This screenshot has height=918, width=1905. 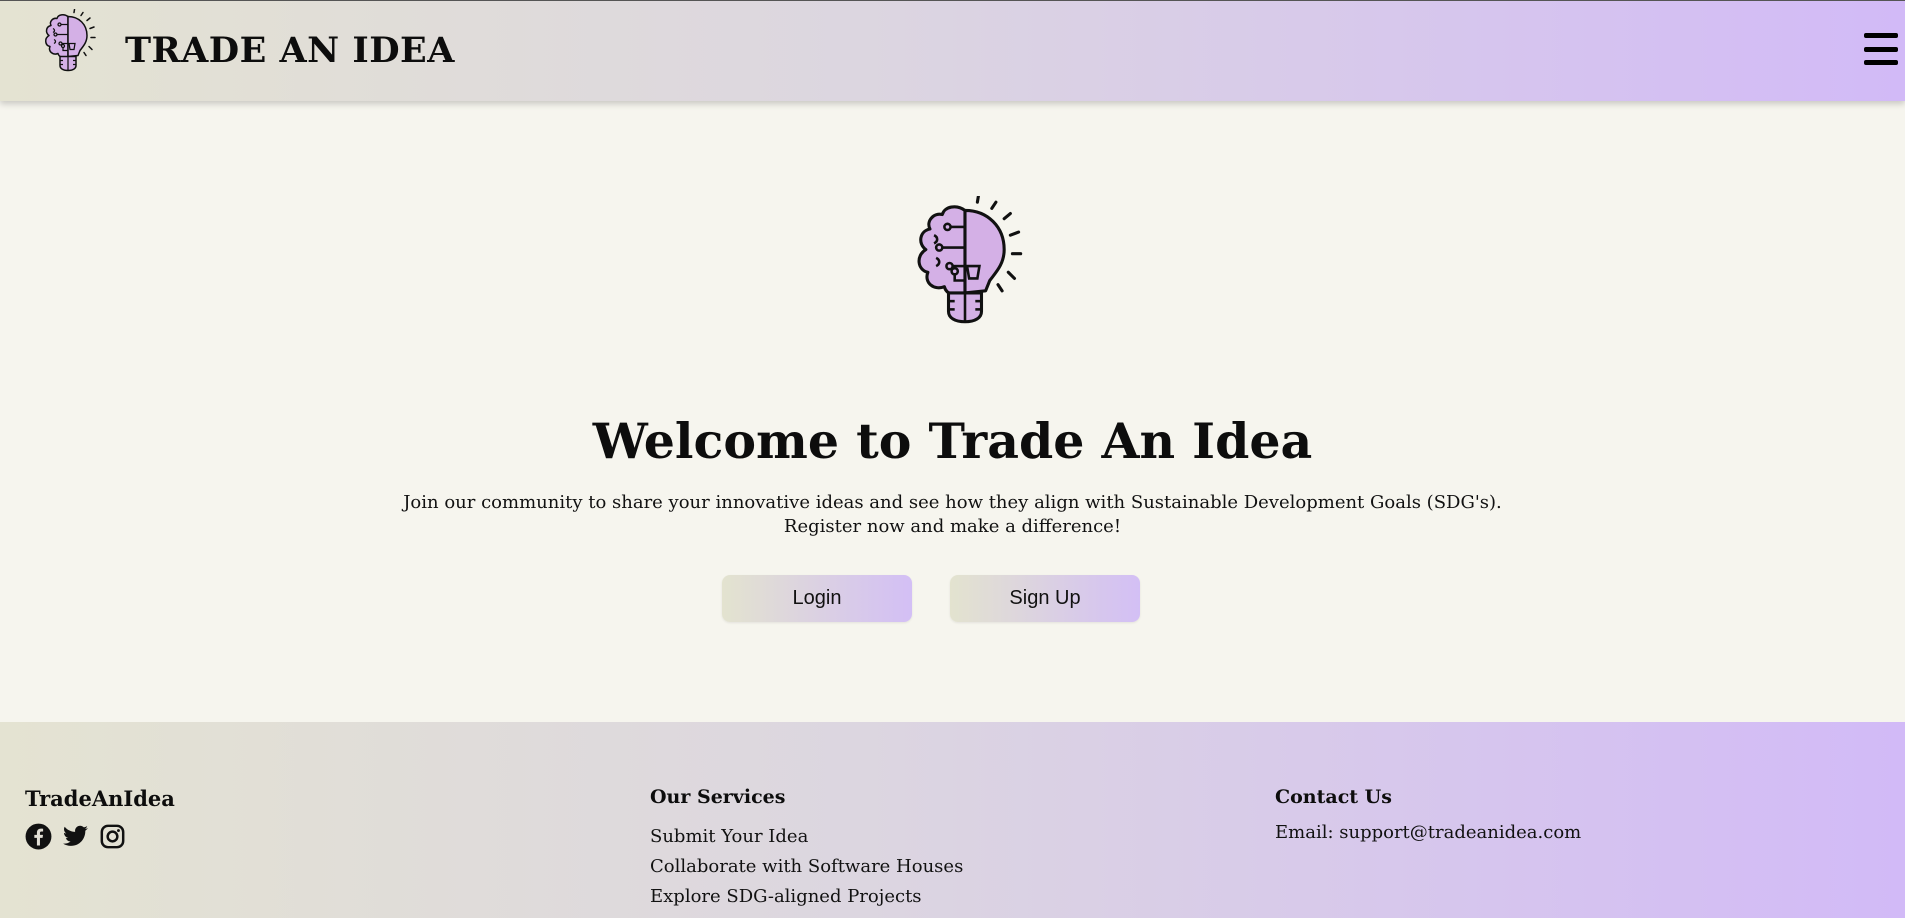 What do you see at coordinates (718, 797) in the screenshot?
I see `services-heading: Our Services` at bounding box center [718, 797].